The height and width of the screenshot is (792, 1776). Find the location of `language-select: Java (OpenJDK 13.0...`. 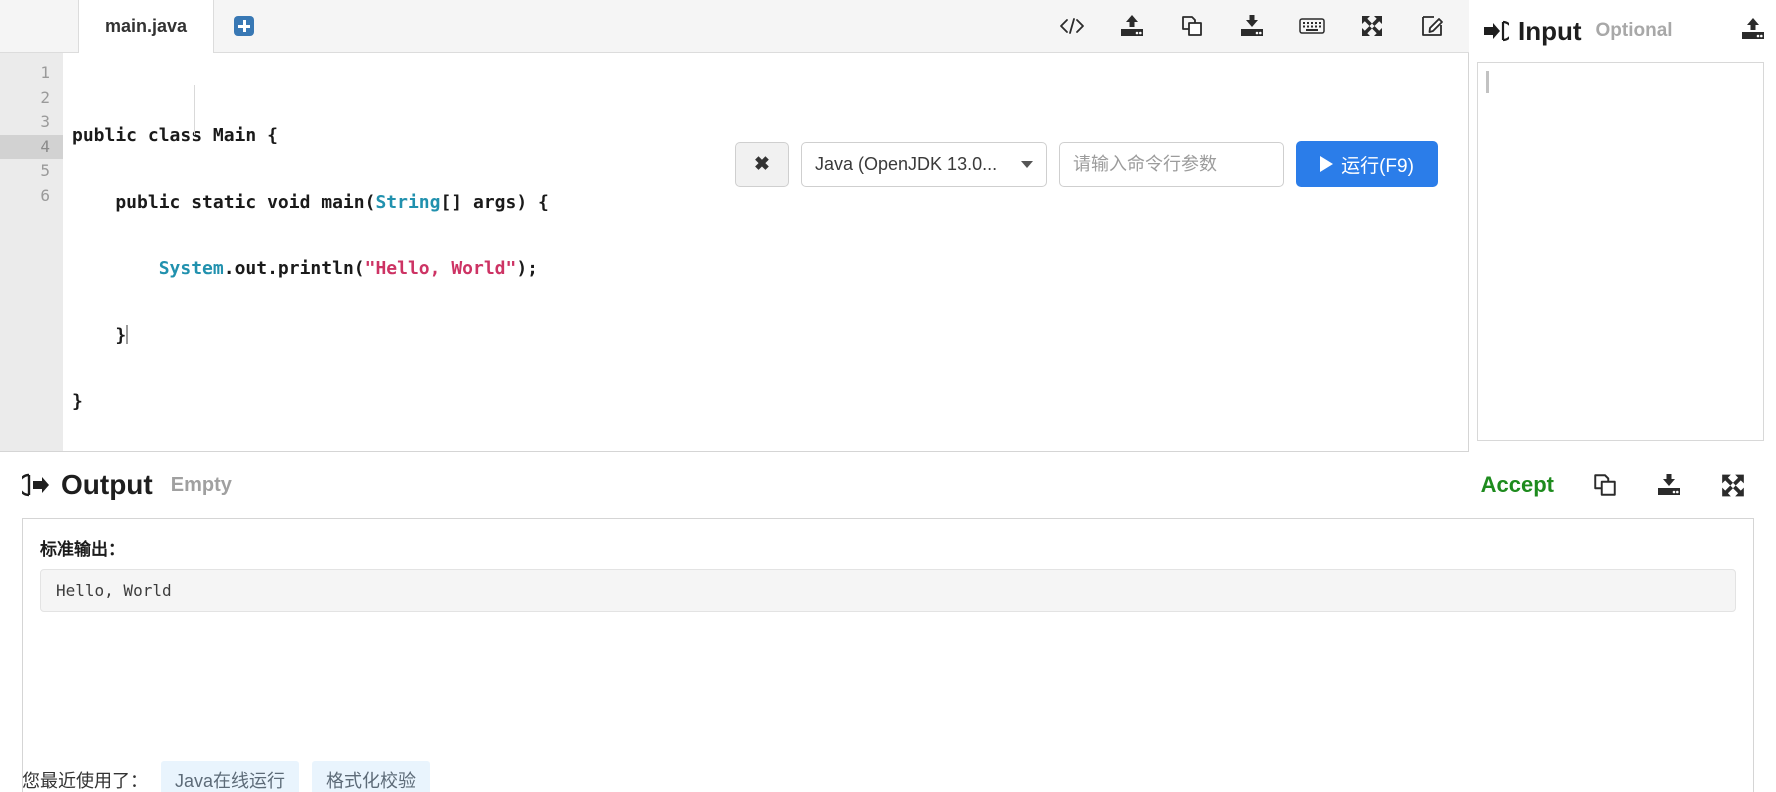

language-select: Java (OpenJDK 13.0... is located at coordinates (924, 164).